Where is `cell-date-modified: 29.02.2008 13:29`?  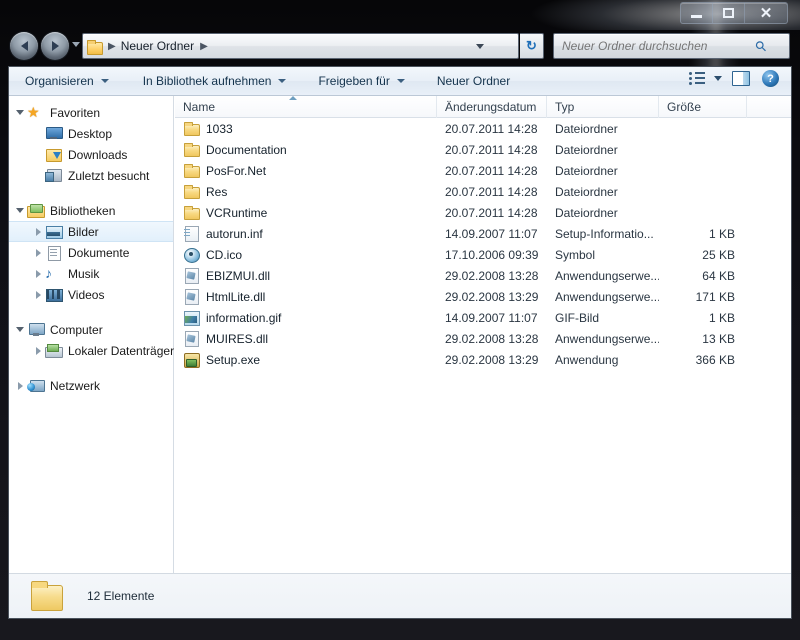
cell-date-modified: 29.02.2008 13:29 is located at coordinates (492, 359).